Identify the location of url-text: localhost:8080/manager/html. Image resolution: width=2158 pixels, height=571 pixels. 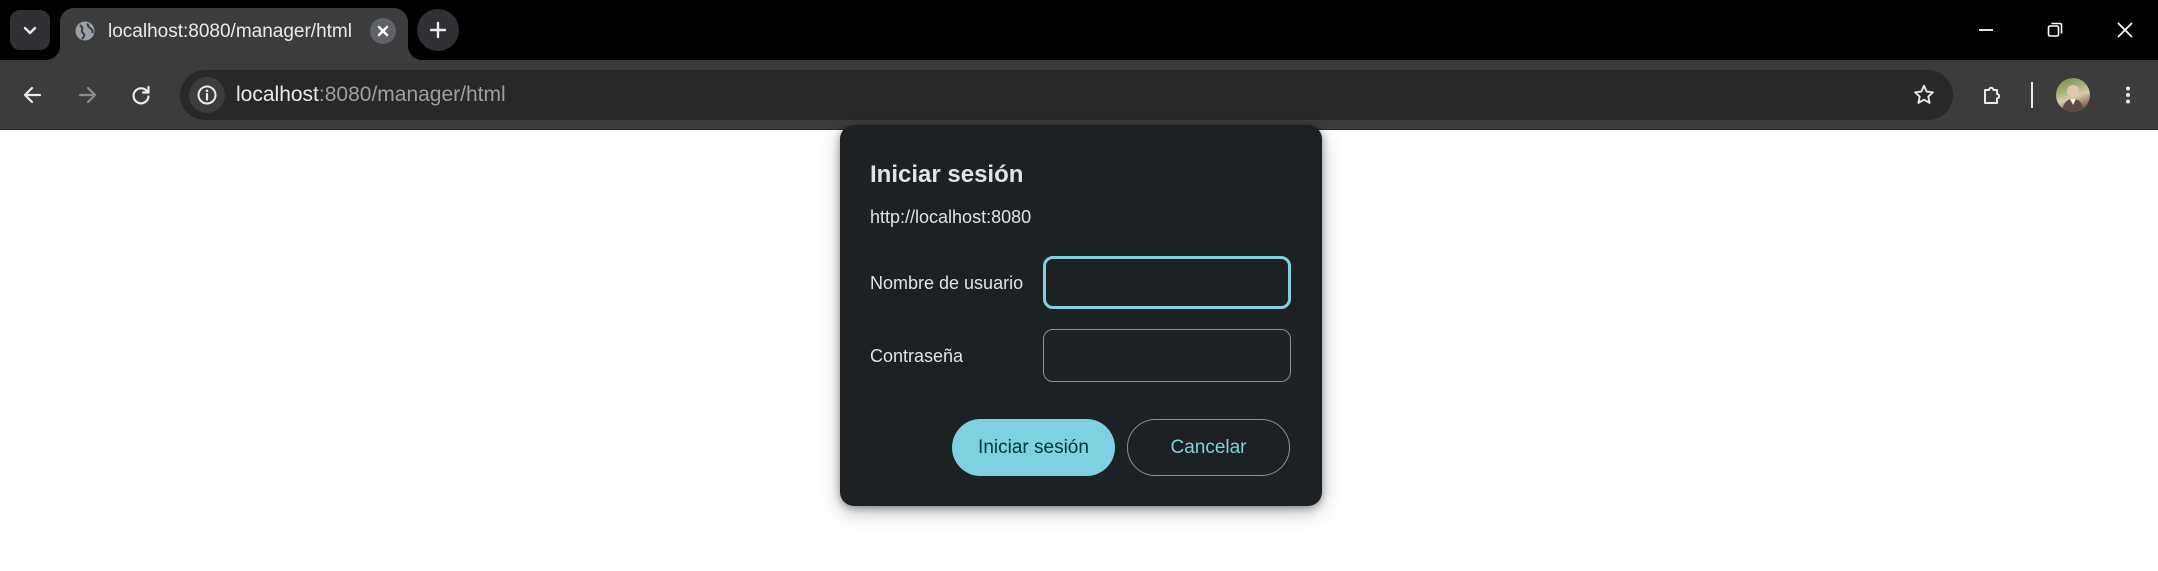
(371, 95).